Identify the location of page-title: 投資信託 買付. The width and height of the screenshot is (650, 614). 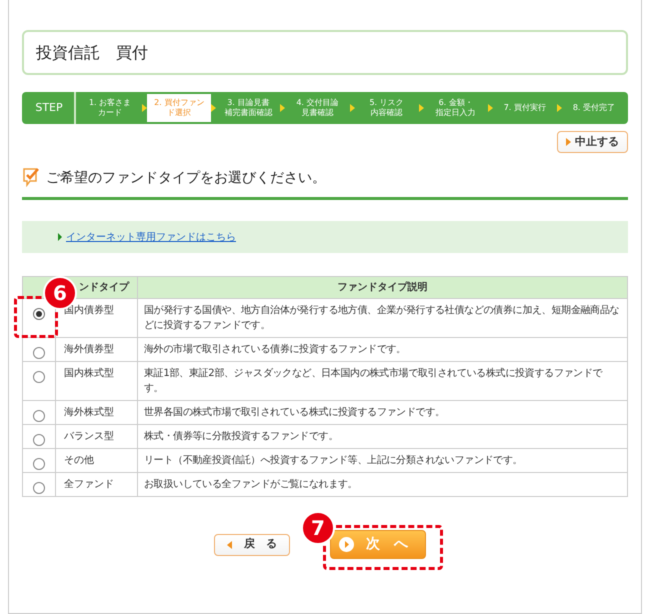
(92, 53).